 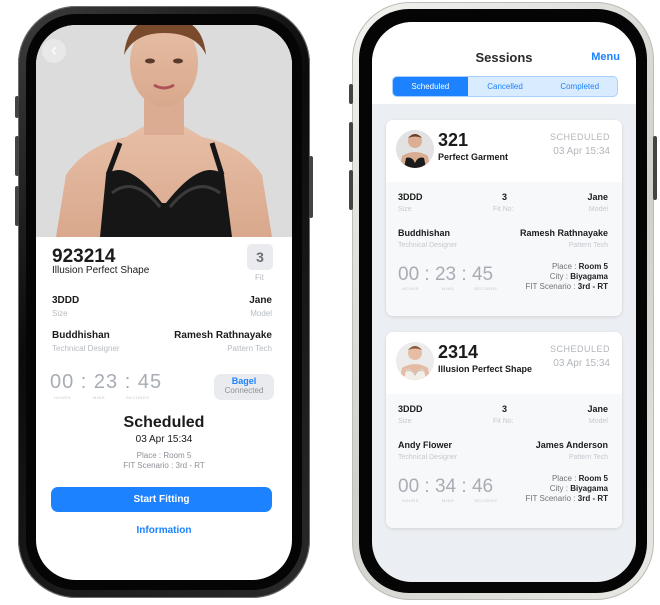 I want to click on start-fitting-button: Start Fitting, so click(x=161, y=499).